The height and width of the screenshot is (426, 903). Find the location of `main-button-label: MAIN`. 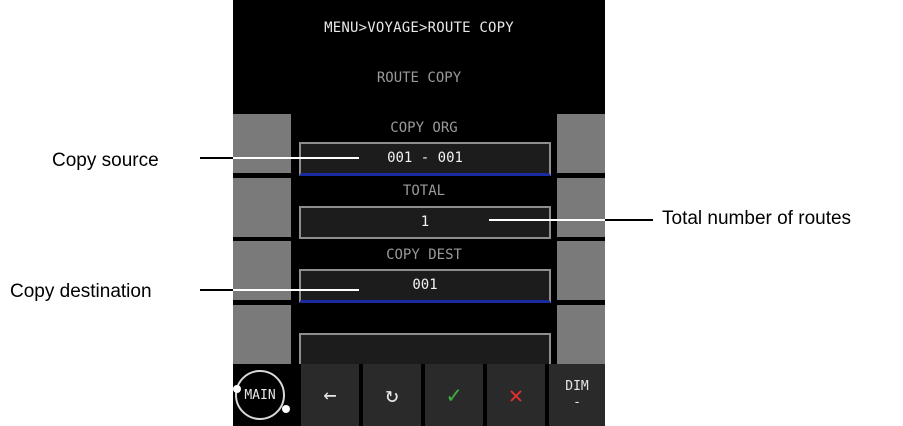

main-button-label: MAIN is located at coordinates (260, 395).